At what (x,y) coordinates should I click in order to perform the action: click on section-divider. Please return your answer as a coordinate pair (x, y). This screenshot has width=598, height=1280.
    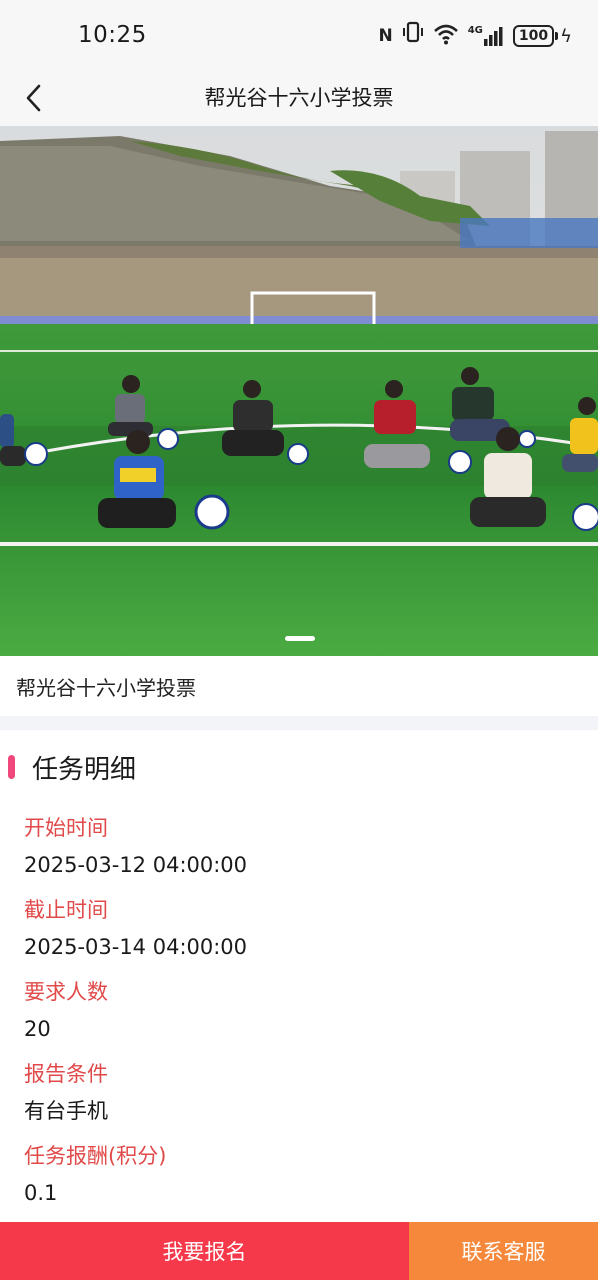
    Looking at the image, I should click on (299, 723).